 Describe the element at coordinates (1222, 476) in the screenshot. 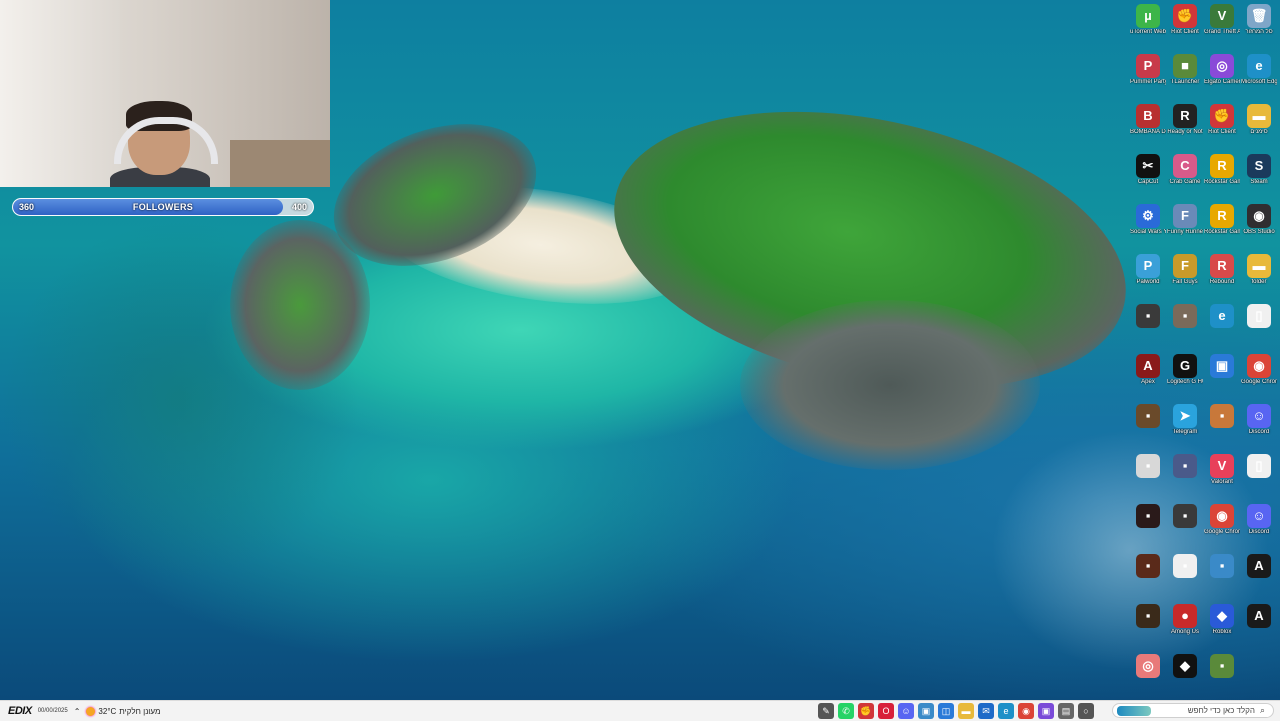

I see `desktop-icon: V Valorant` at that location.